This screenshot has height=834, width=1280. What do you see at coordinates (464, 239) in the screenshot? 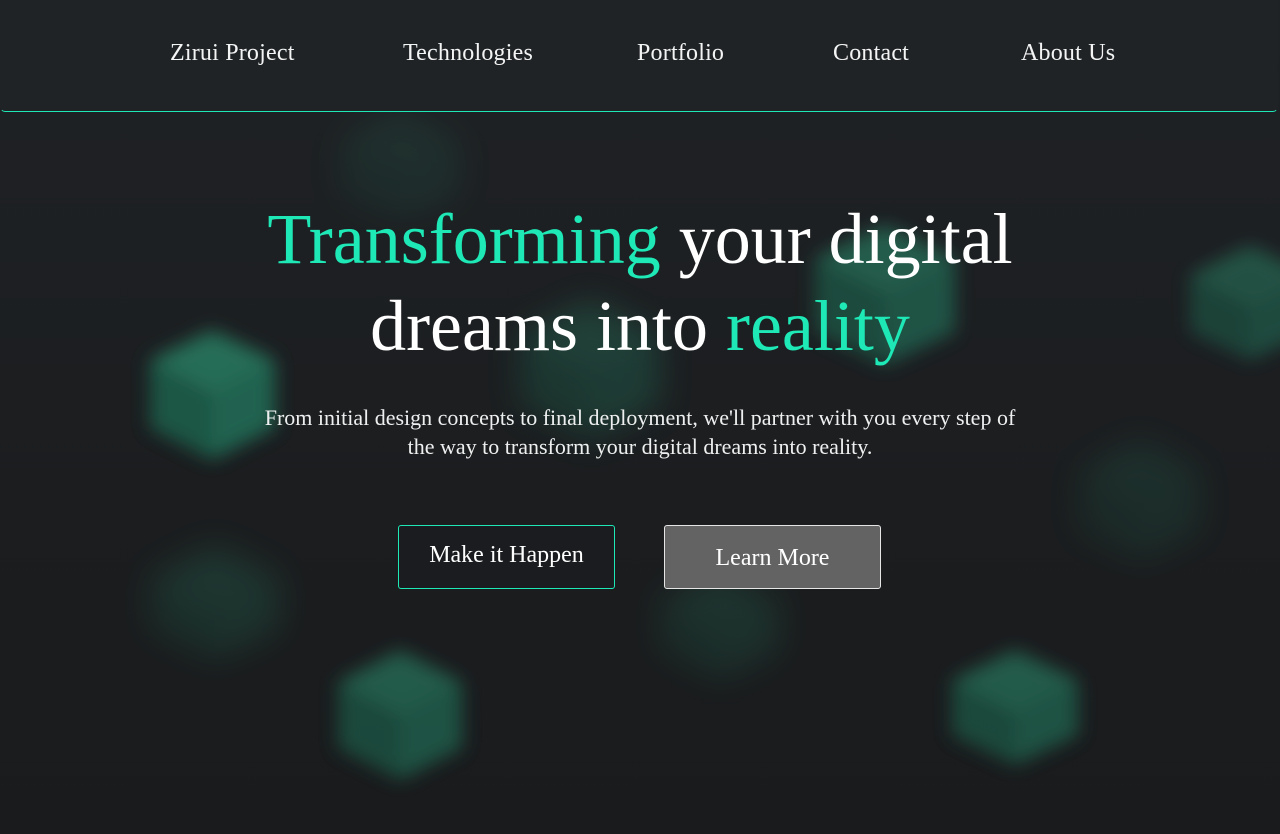
I see `headline-accent-transforming: Transforming` at bounding box center [464, 239].